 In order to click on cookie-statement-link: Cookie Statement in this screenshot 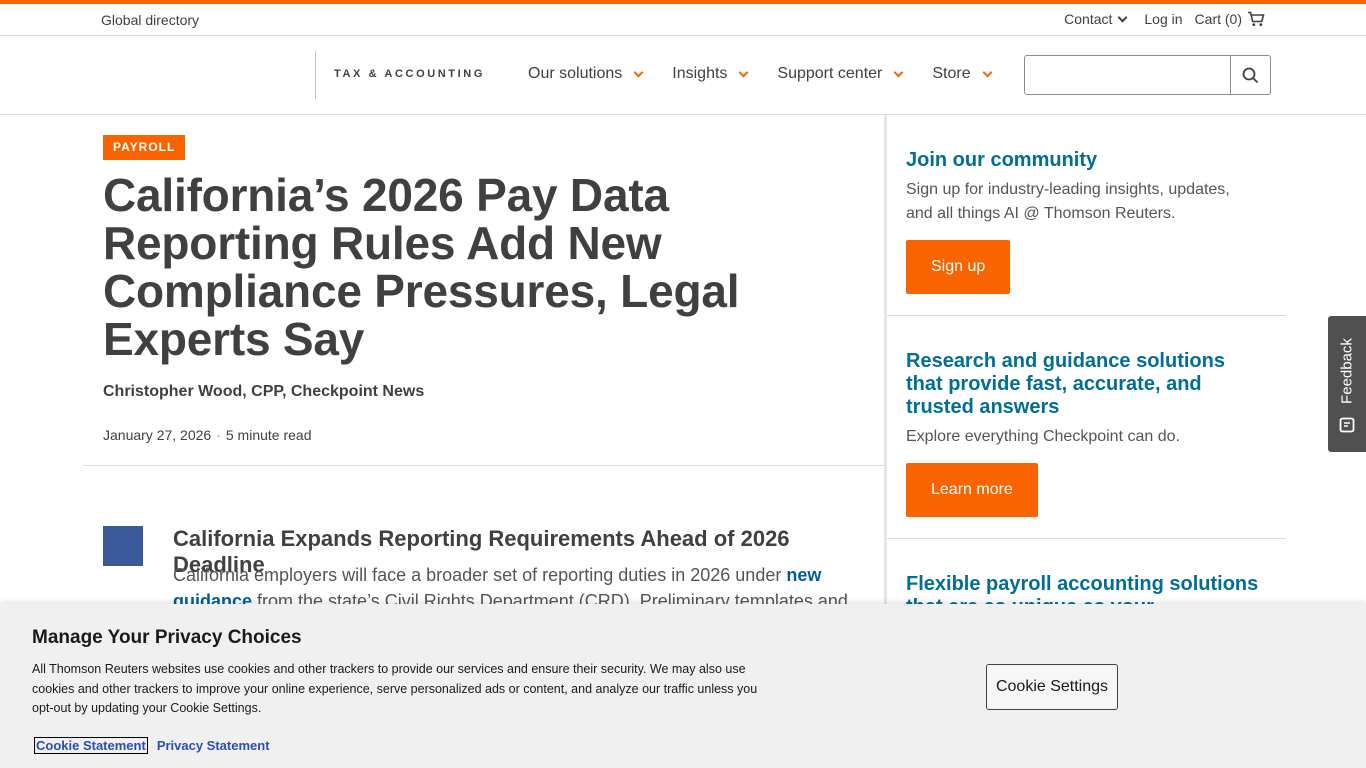, I will do `click(91, 745)`.